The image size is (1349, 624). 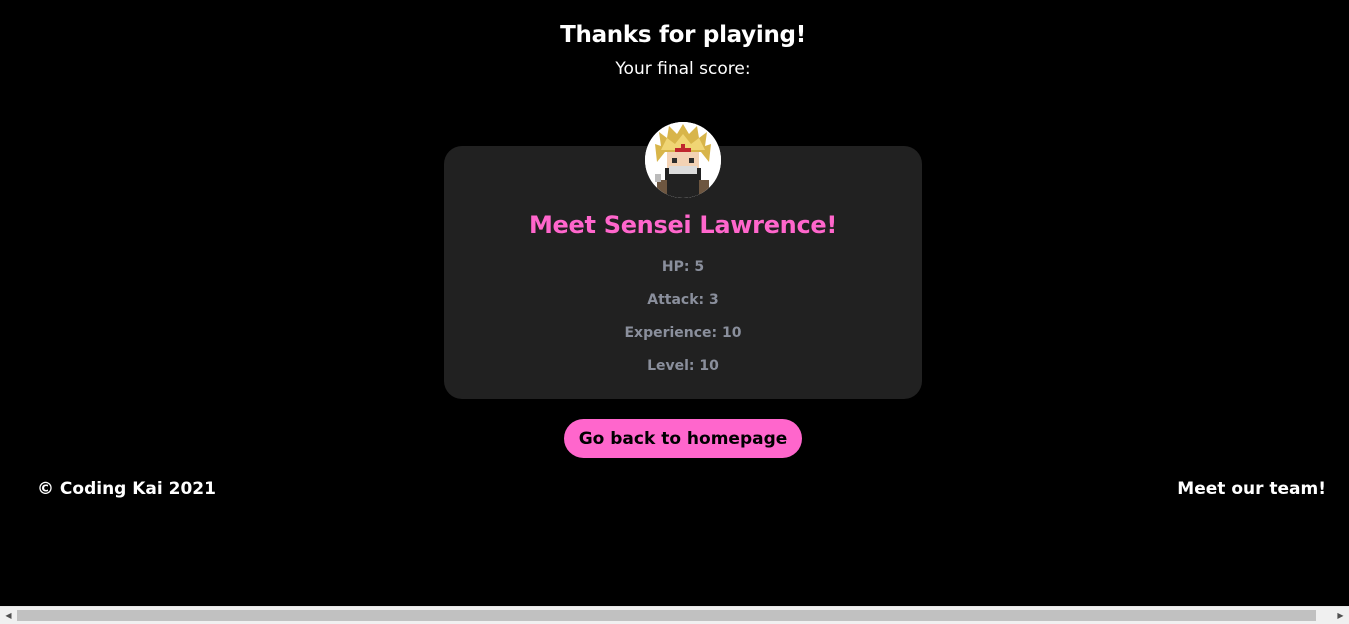 What do you see at coordinates (8, 615) in the screenshot?
I see `scroll-left-arrow-icon: ◀` at bounding box center [8, 615].